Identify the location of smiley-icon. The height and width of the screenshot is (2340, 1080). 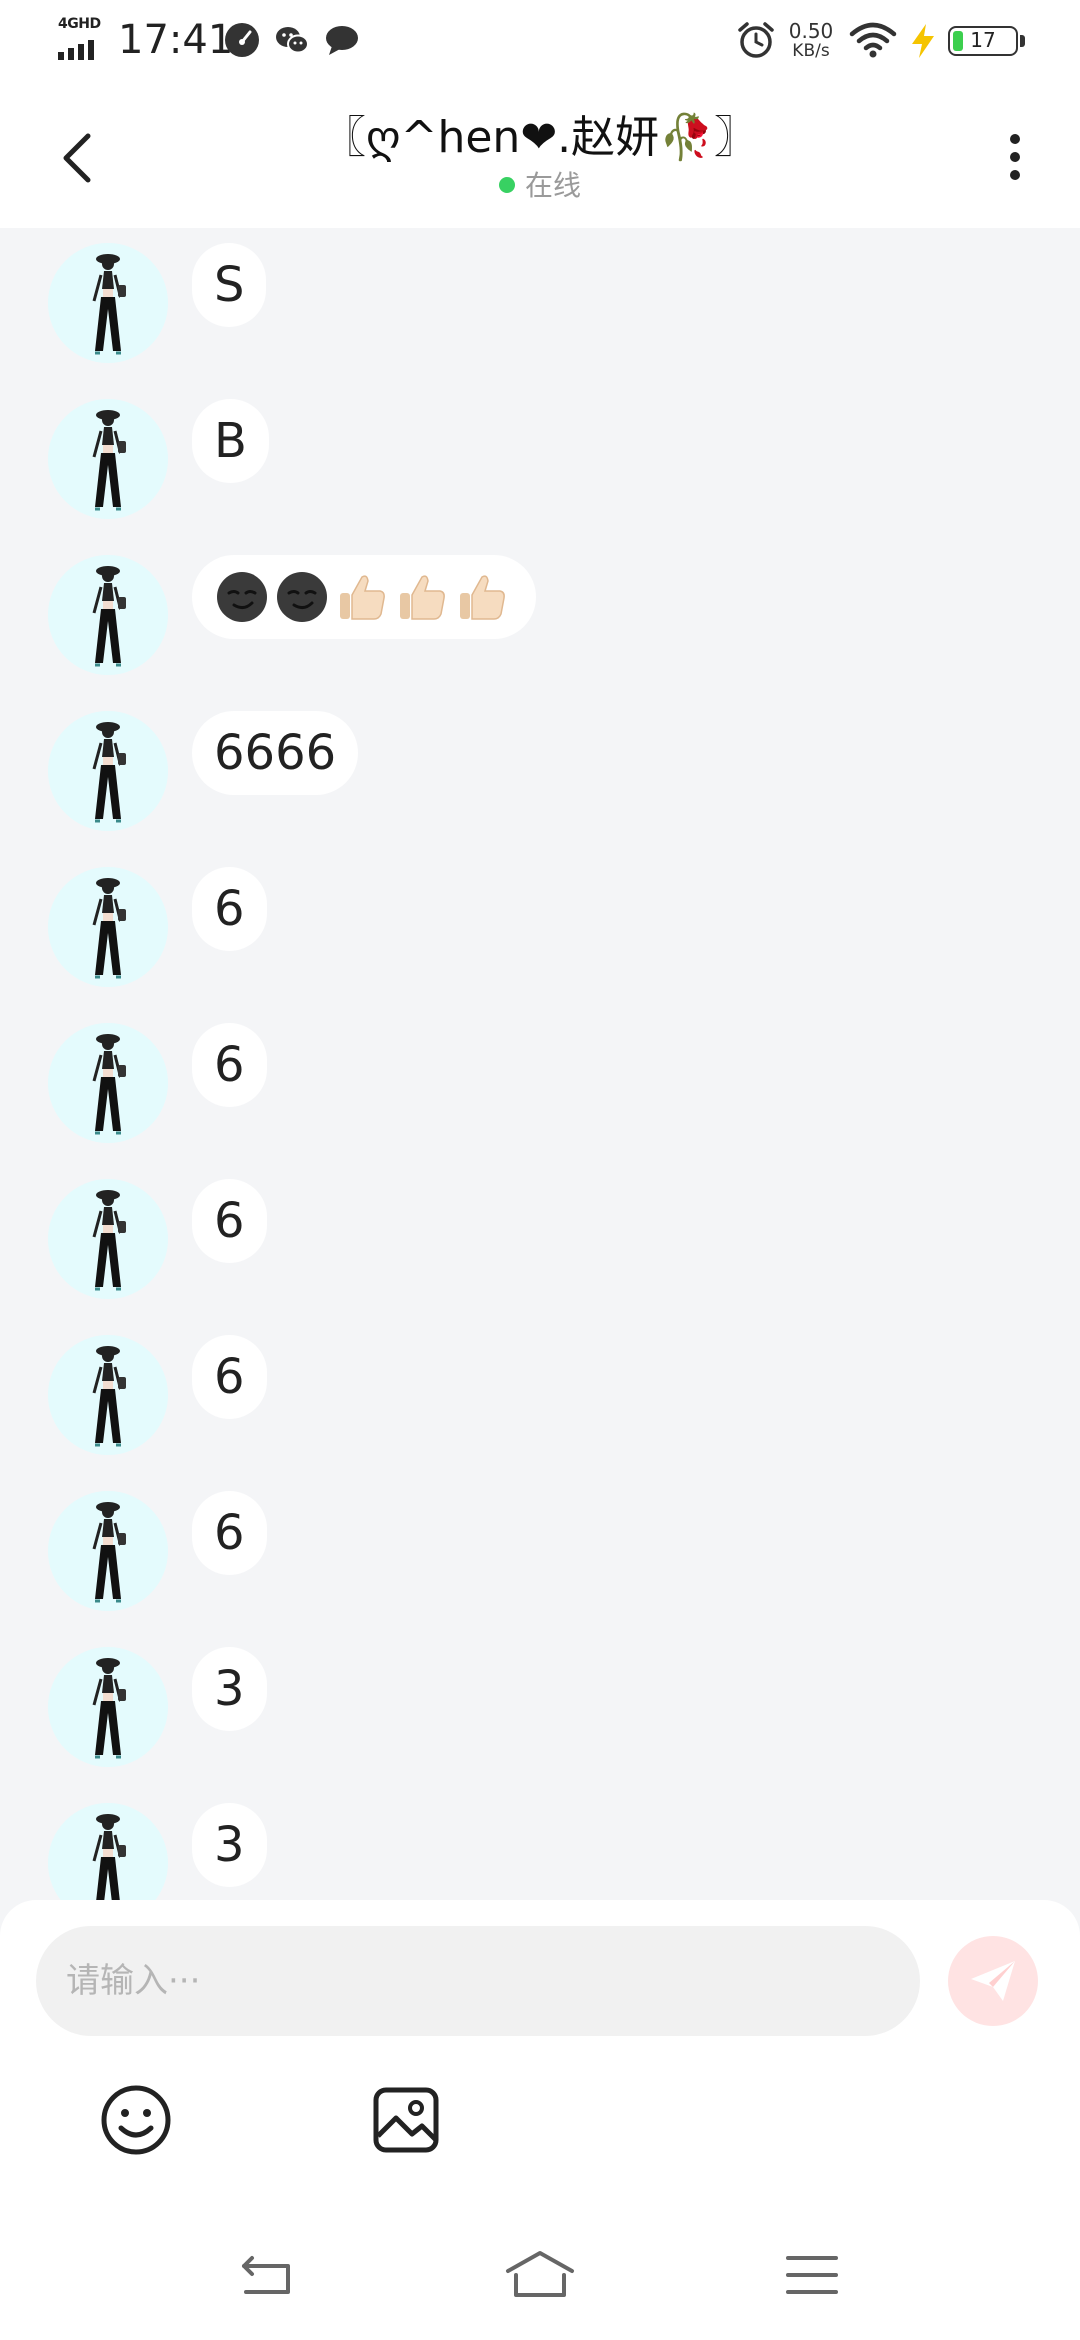
(136, 2120).